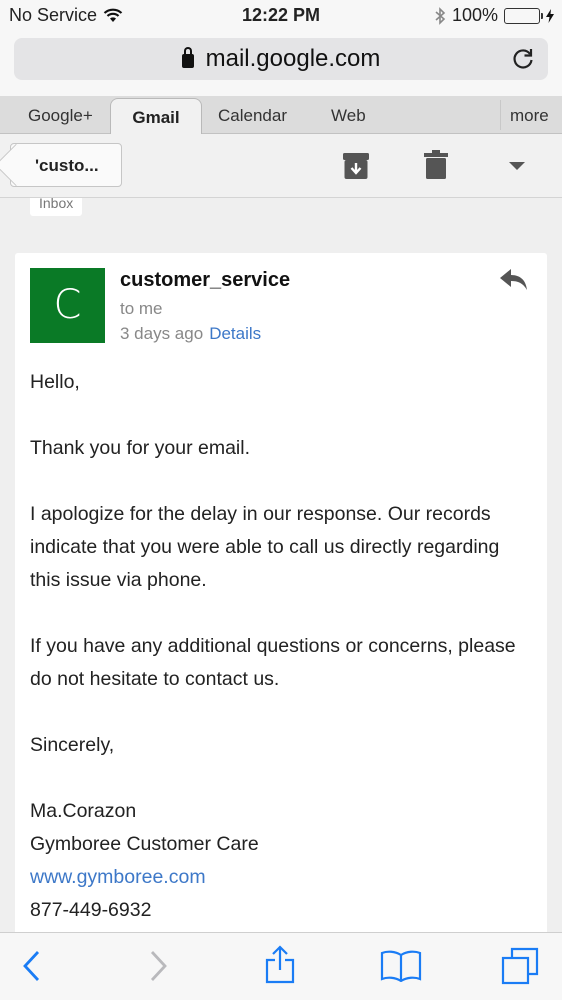 Image resolution: width=562 pixels, height=1000 pixels. What do you see at coordinates (72, 745) in the screenshot?
I see `closing: Sincerely,` at bounding box center [72, 745].